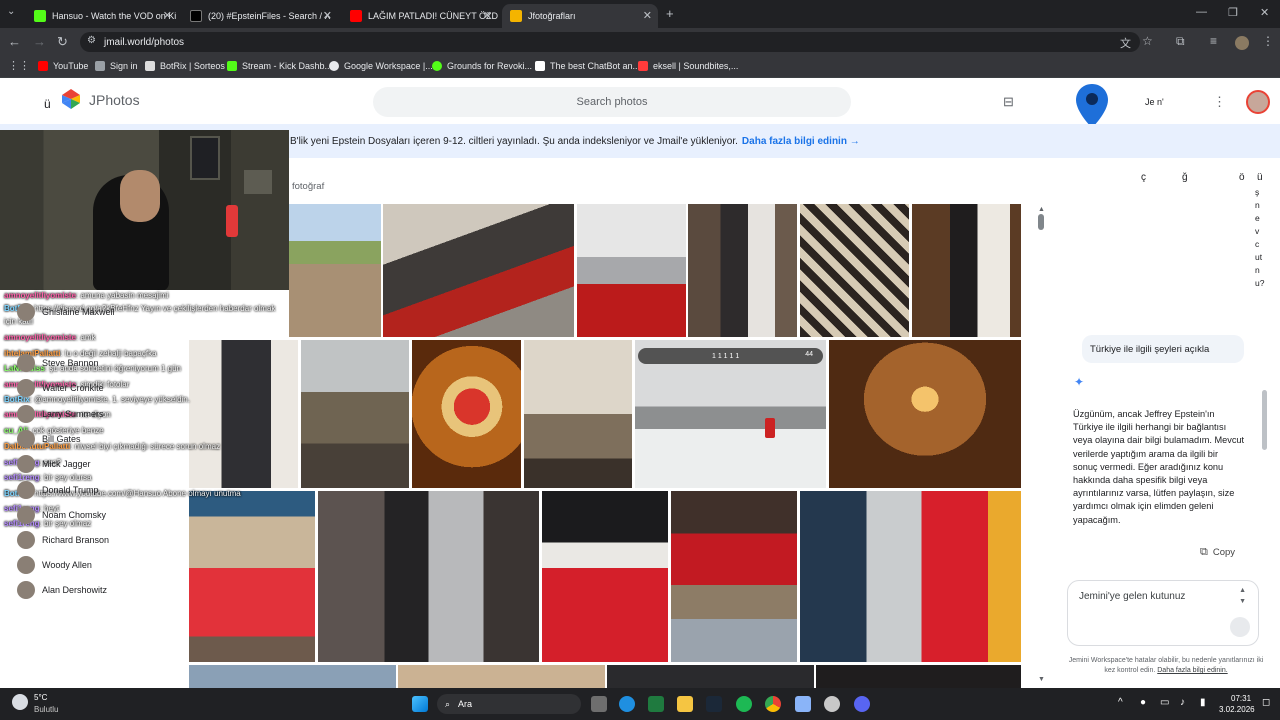 Image resolution: width=1280 pixels, height=720 pixels. I want to click on person-item: Richard Branson, so click(63, 540).